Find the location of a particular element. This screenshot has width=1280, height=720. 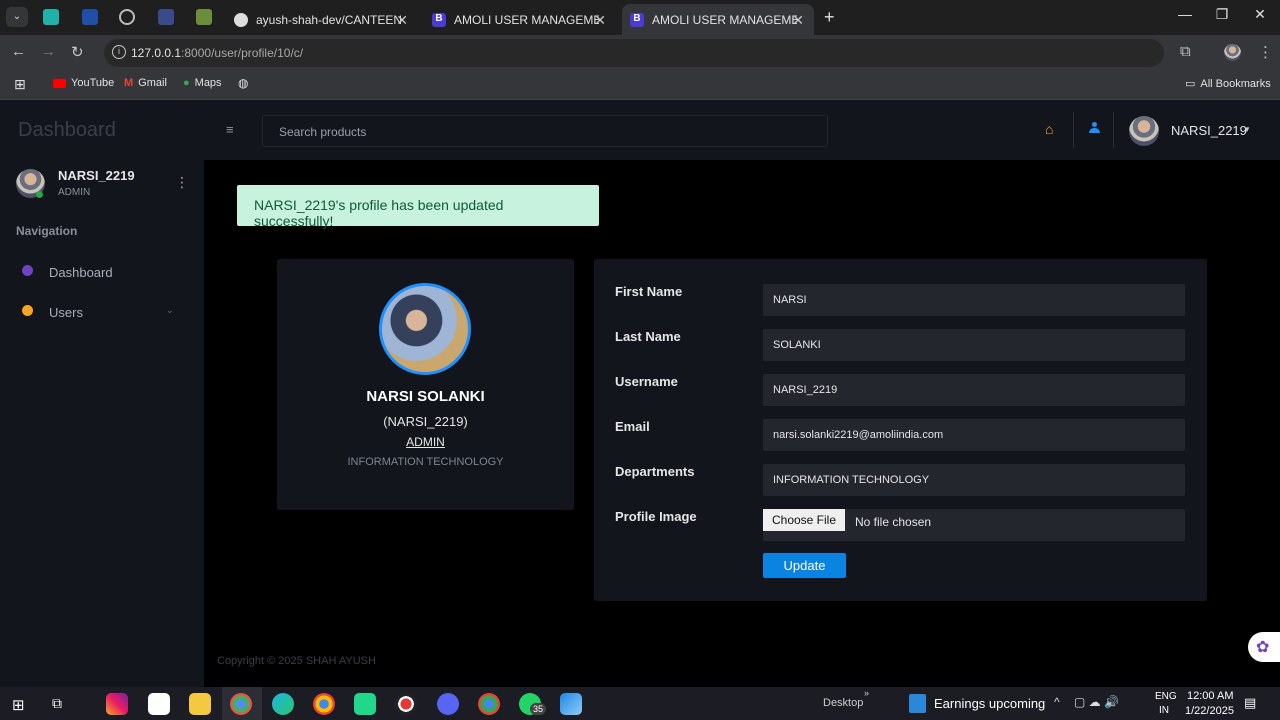

sidebar-item-users: Users ⌄ is located at coordinates (106, 312).